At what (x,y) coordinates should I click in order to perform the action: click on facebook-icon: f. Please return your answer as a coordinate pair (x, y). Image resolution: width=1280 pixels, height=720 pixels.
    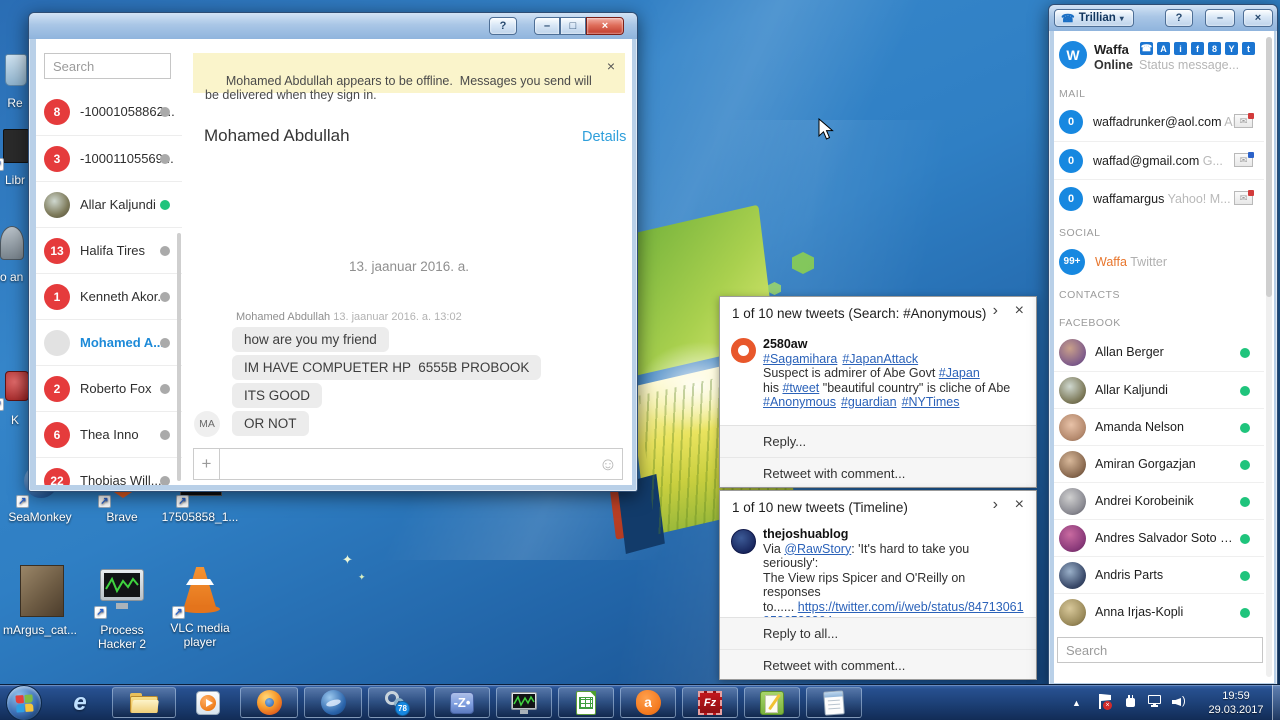
    Looking at the image, I should click on (1197, 48).